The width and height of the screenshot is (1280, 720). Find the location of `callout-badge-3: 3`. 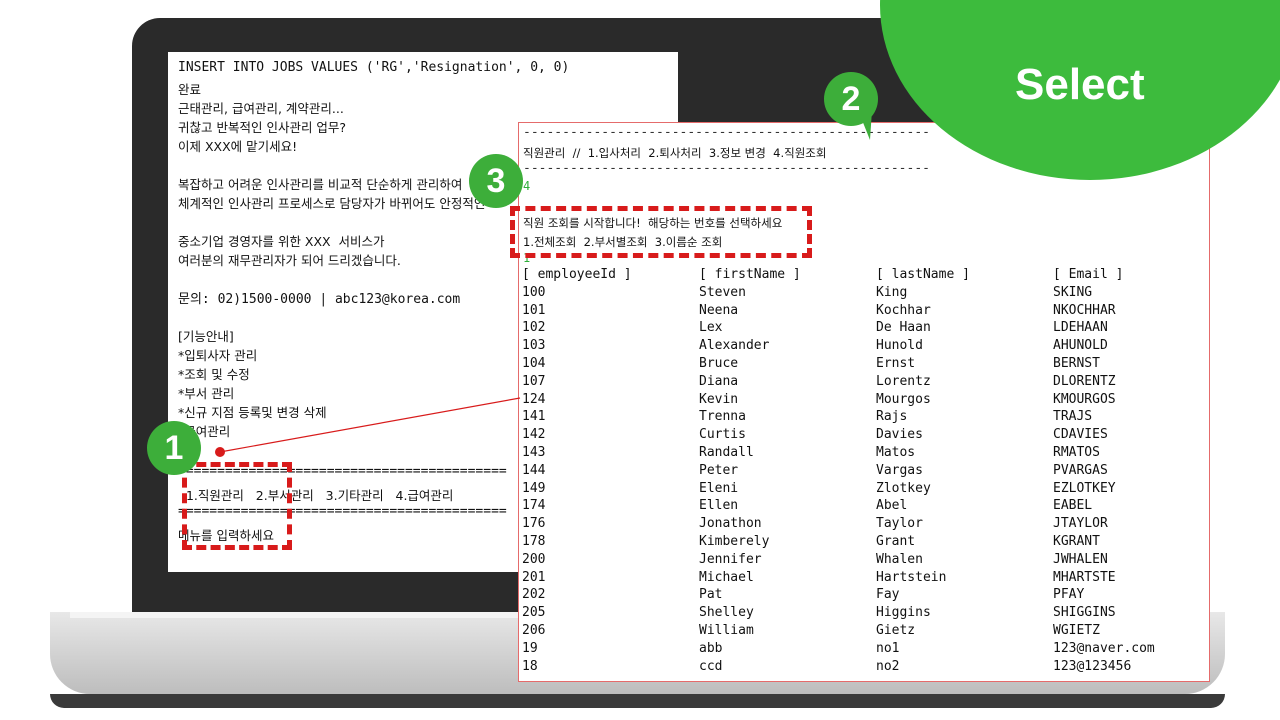

callout-badge-3: 3 is located at coordinates (496, 181).